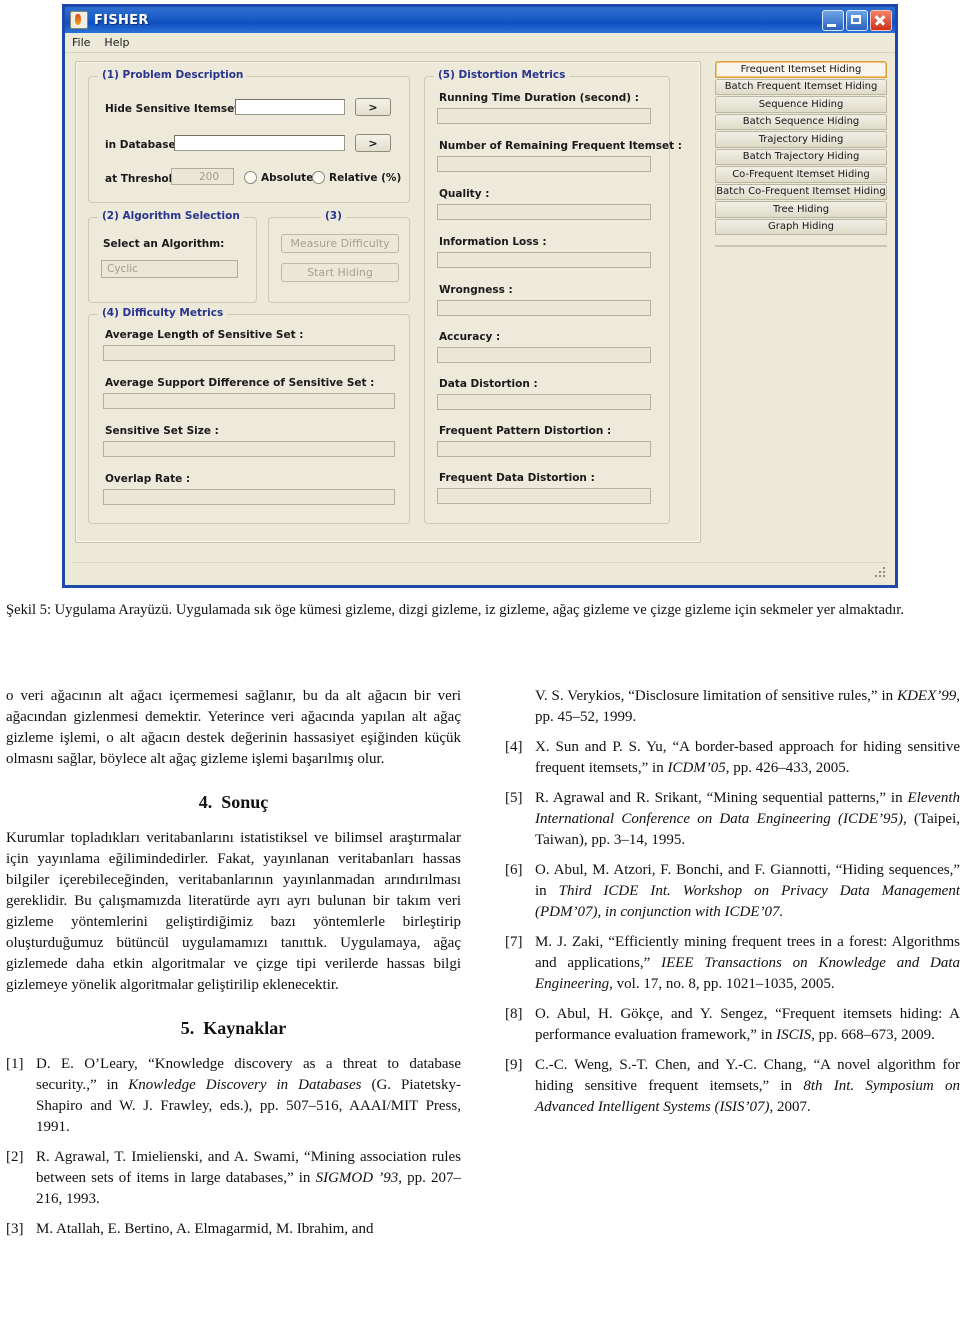 The image size is (960, 1335). I want to click on output-average-support-difference-of-sensitive-set, so click(249, 401).